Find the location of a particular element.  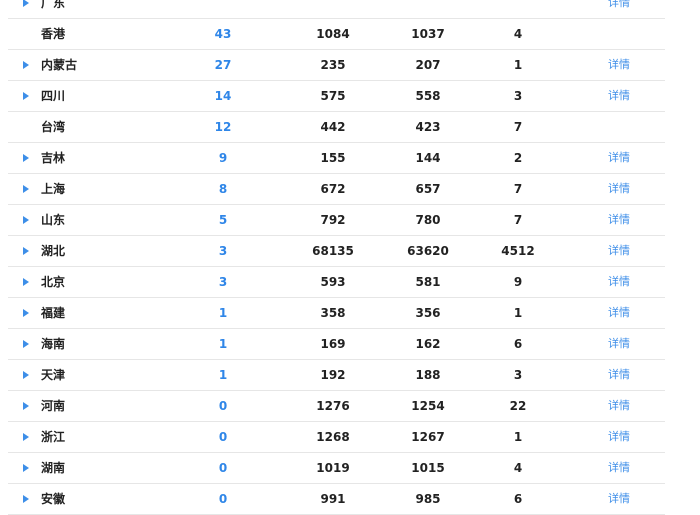

region-value-2: 581 is located at coordinates (428, 282).